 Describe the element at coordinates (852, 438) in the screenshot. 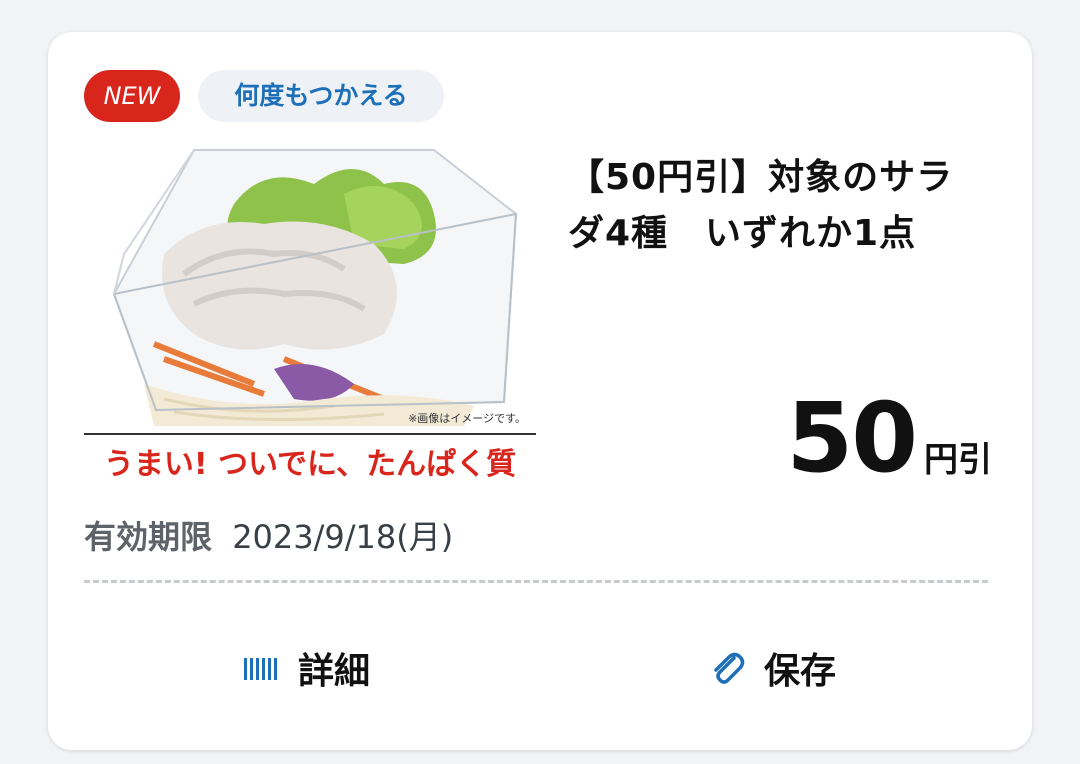

I see `discount-value: 50` at that location.